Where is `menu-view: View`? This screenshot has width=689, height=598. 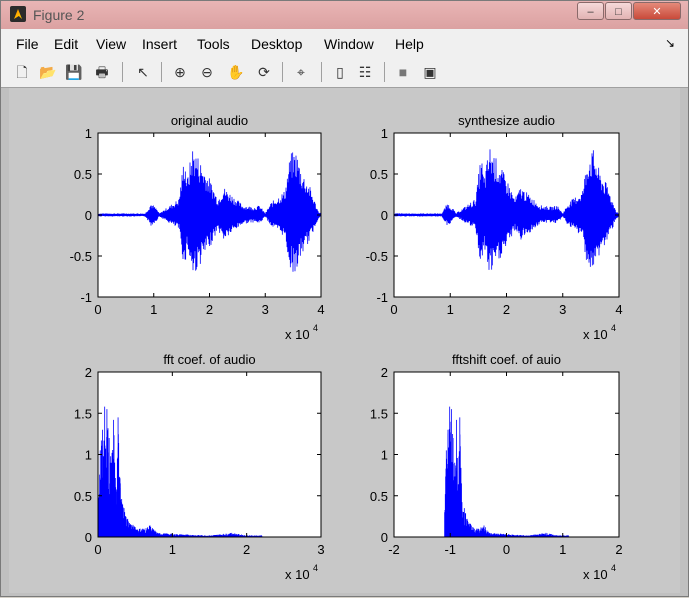
menu-view: View is located at coordinates (111, 44).